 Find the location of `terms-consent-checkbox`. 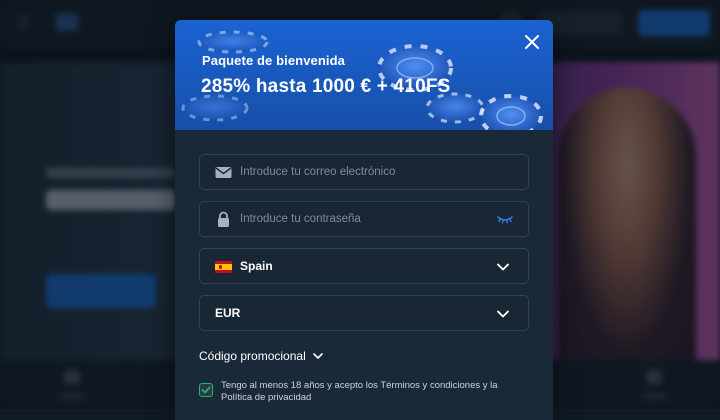

terms-consent-checkbox is located at coordinates (206, 390).